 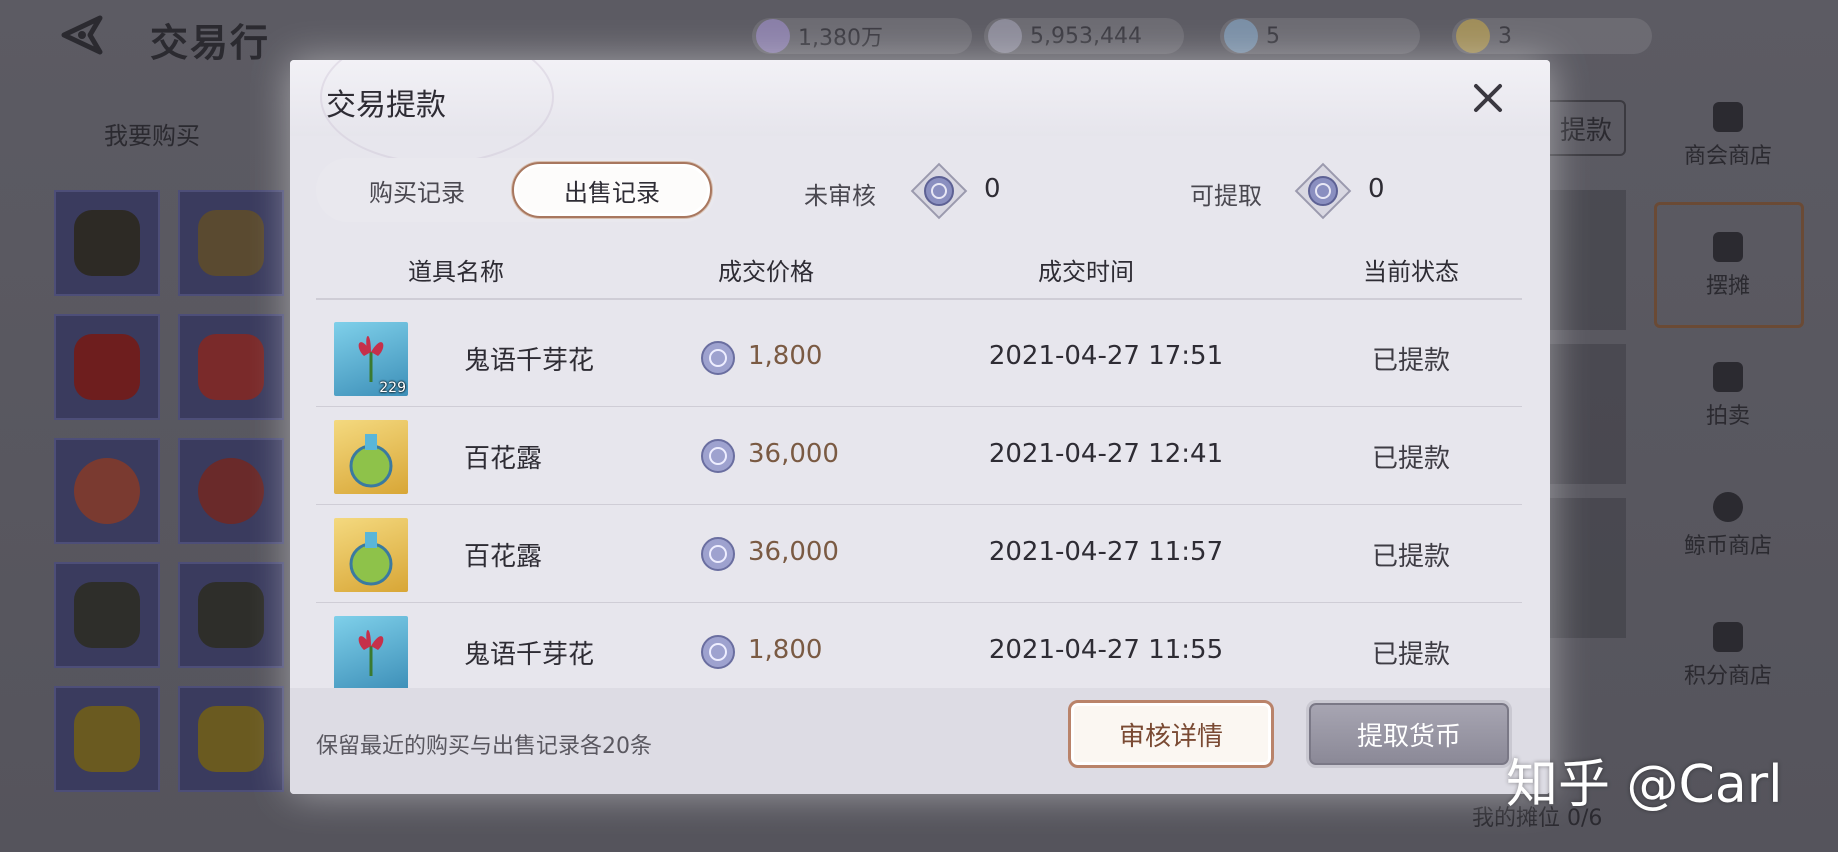 I want to click on currency-gold: 3, so click(x=1552, y=36).